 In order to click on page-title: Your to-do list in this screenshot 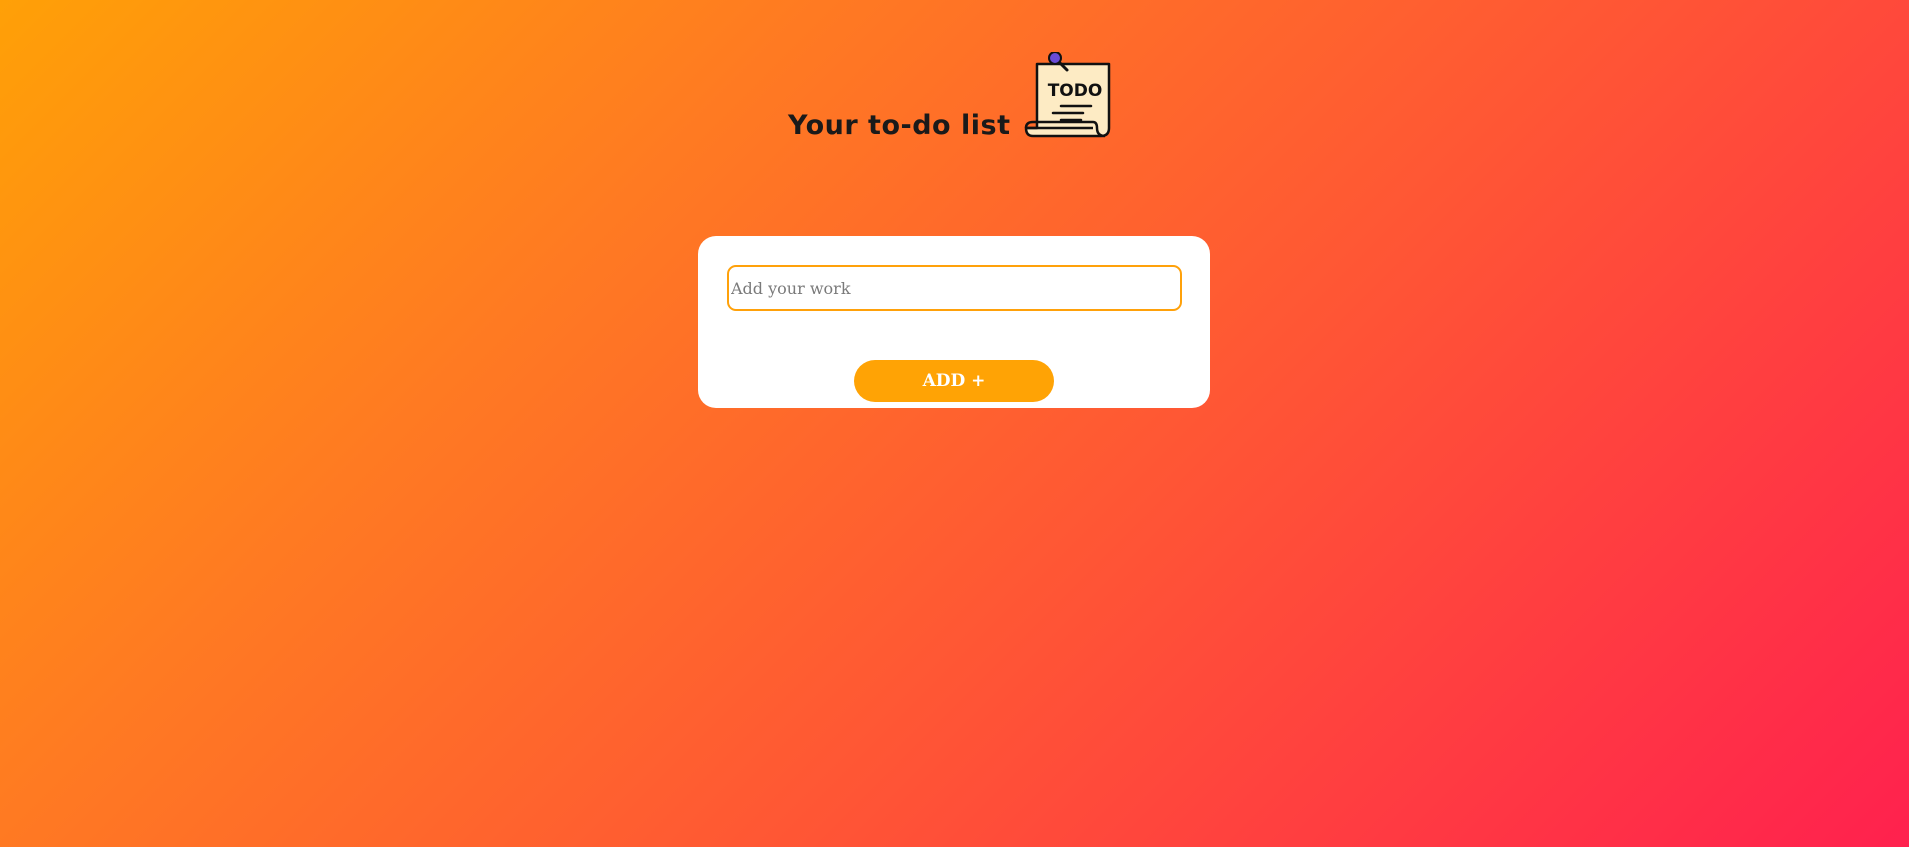, I will do `click(899, 125)`.